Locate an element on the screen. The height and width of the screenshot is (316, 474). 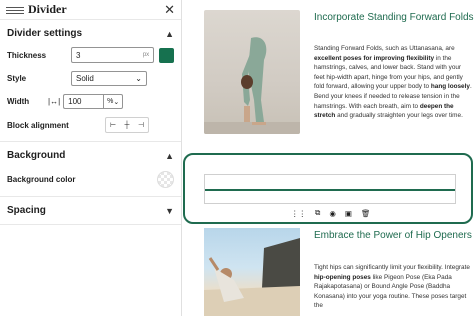
paragraph-emphasis: hang loosely is located at coordinates (450, 87).